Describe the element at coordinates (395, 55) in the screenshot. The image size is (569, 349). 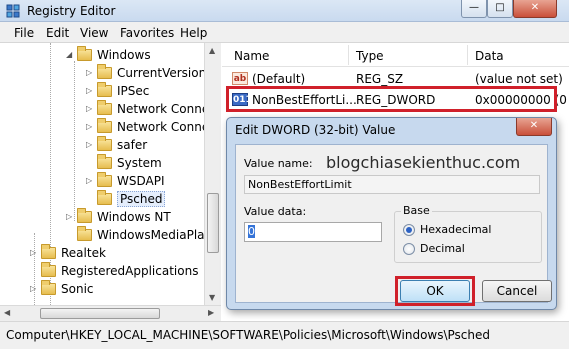
I see `list-header: Name Type Data` at that location.